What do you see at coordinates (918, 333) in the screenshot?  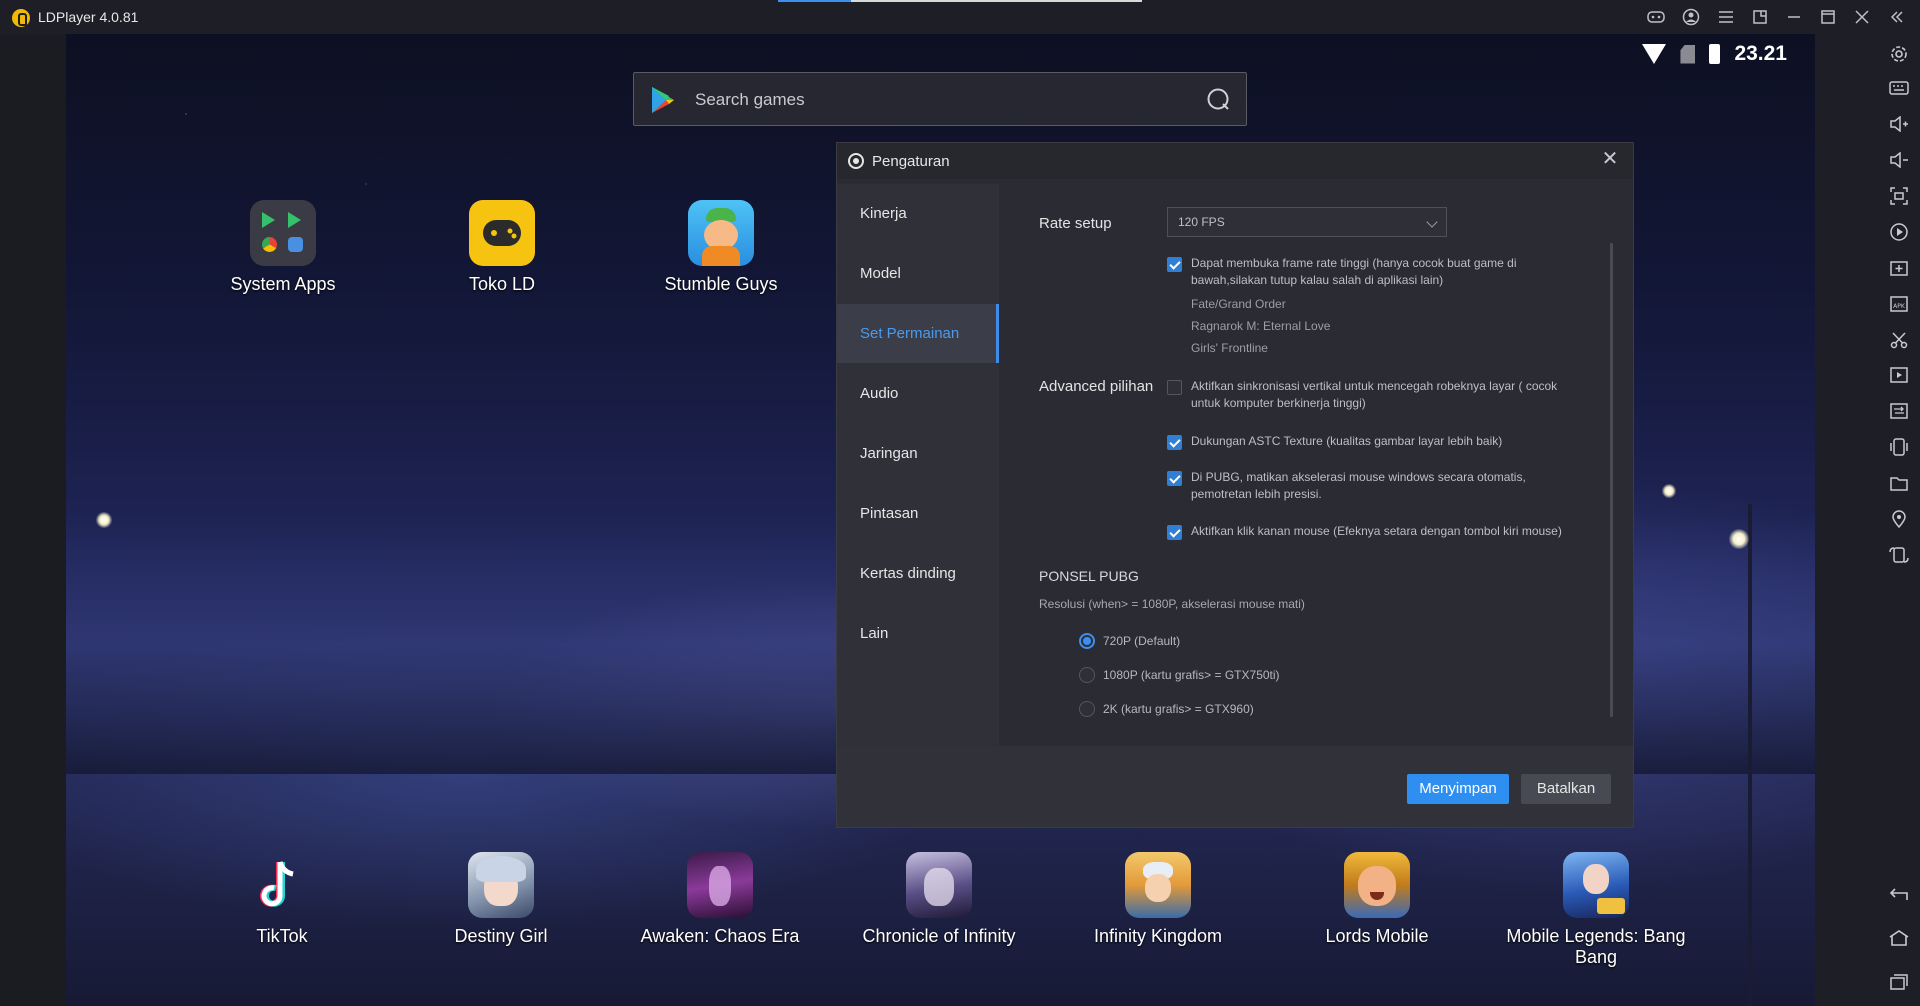 I see `nav-set-permainan: Set Permainan` at bounding box center [918, 333].